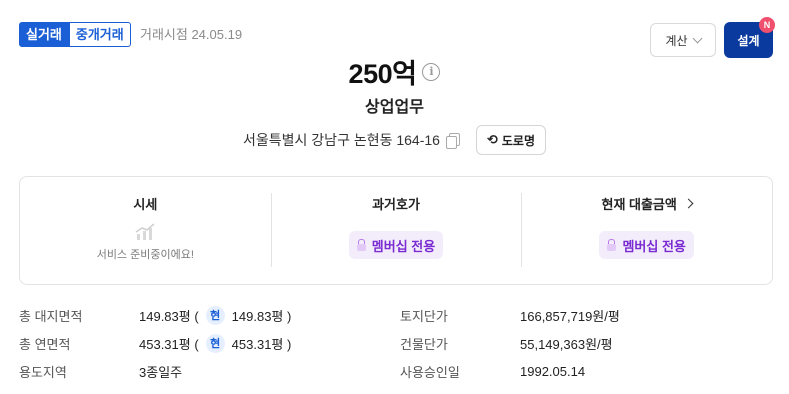 This screenshot has height=394, width=789. I want to click on property-category: 상업업무, so click(394, 107).